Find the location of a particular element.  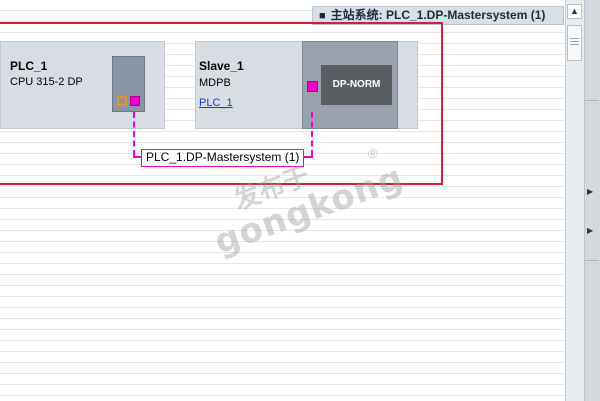

watermark-registered: ® is located at coordinates (373, 153).